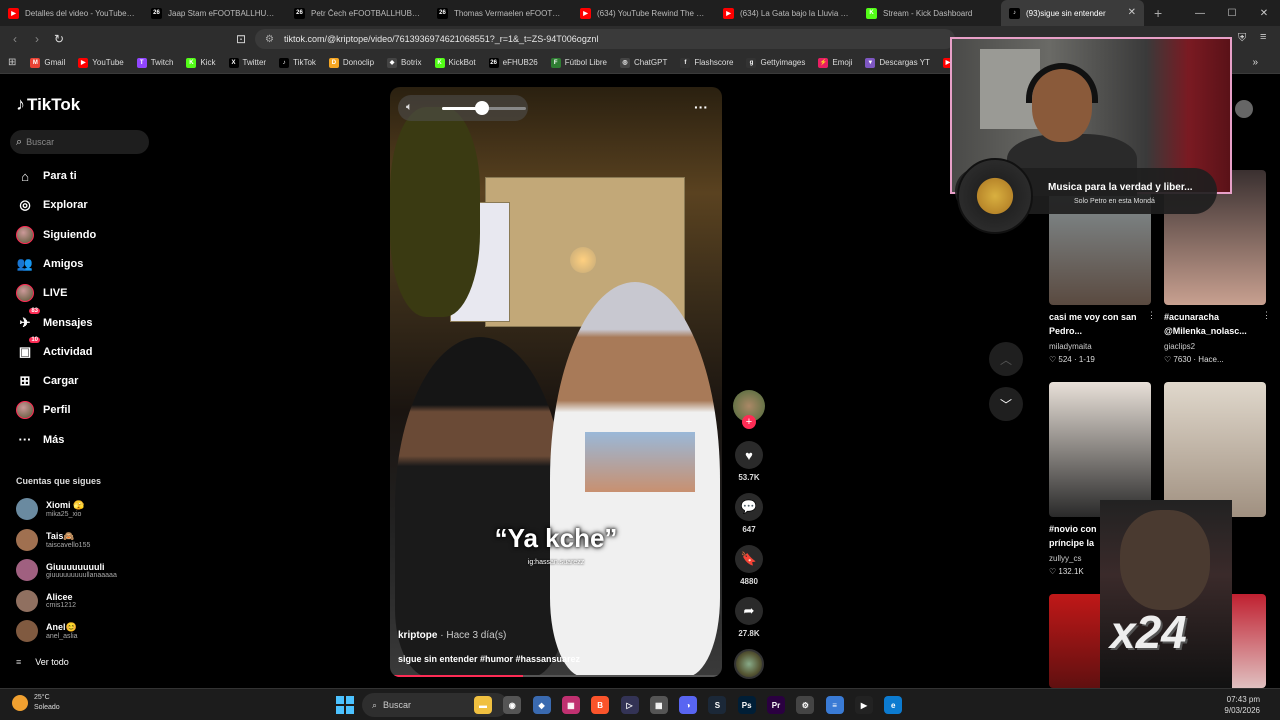  Describe the element at coordinates (59, 39) in the screenshot. I see `reload-icon: ↻` at that location.